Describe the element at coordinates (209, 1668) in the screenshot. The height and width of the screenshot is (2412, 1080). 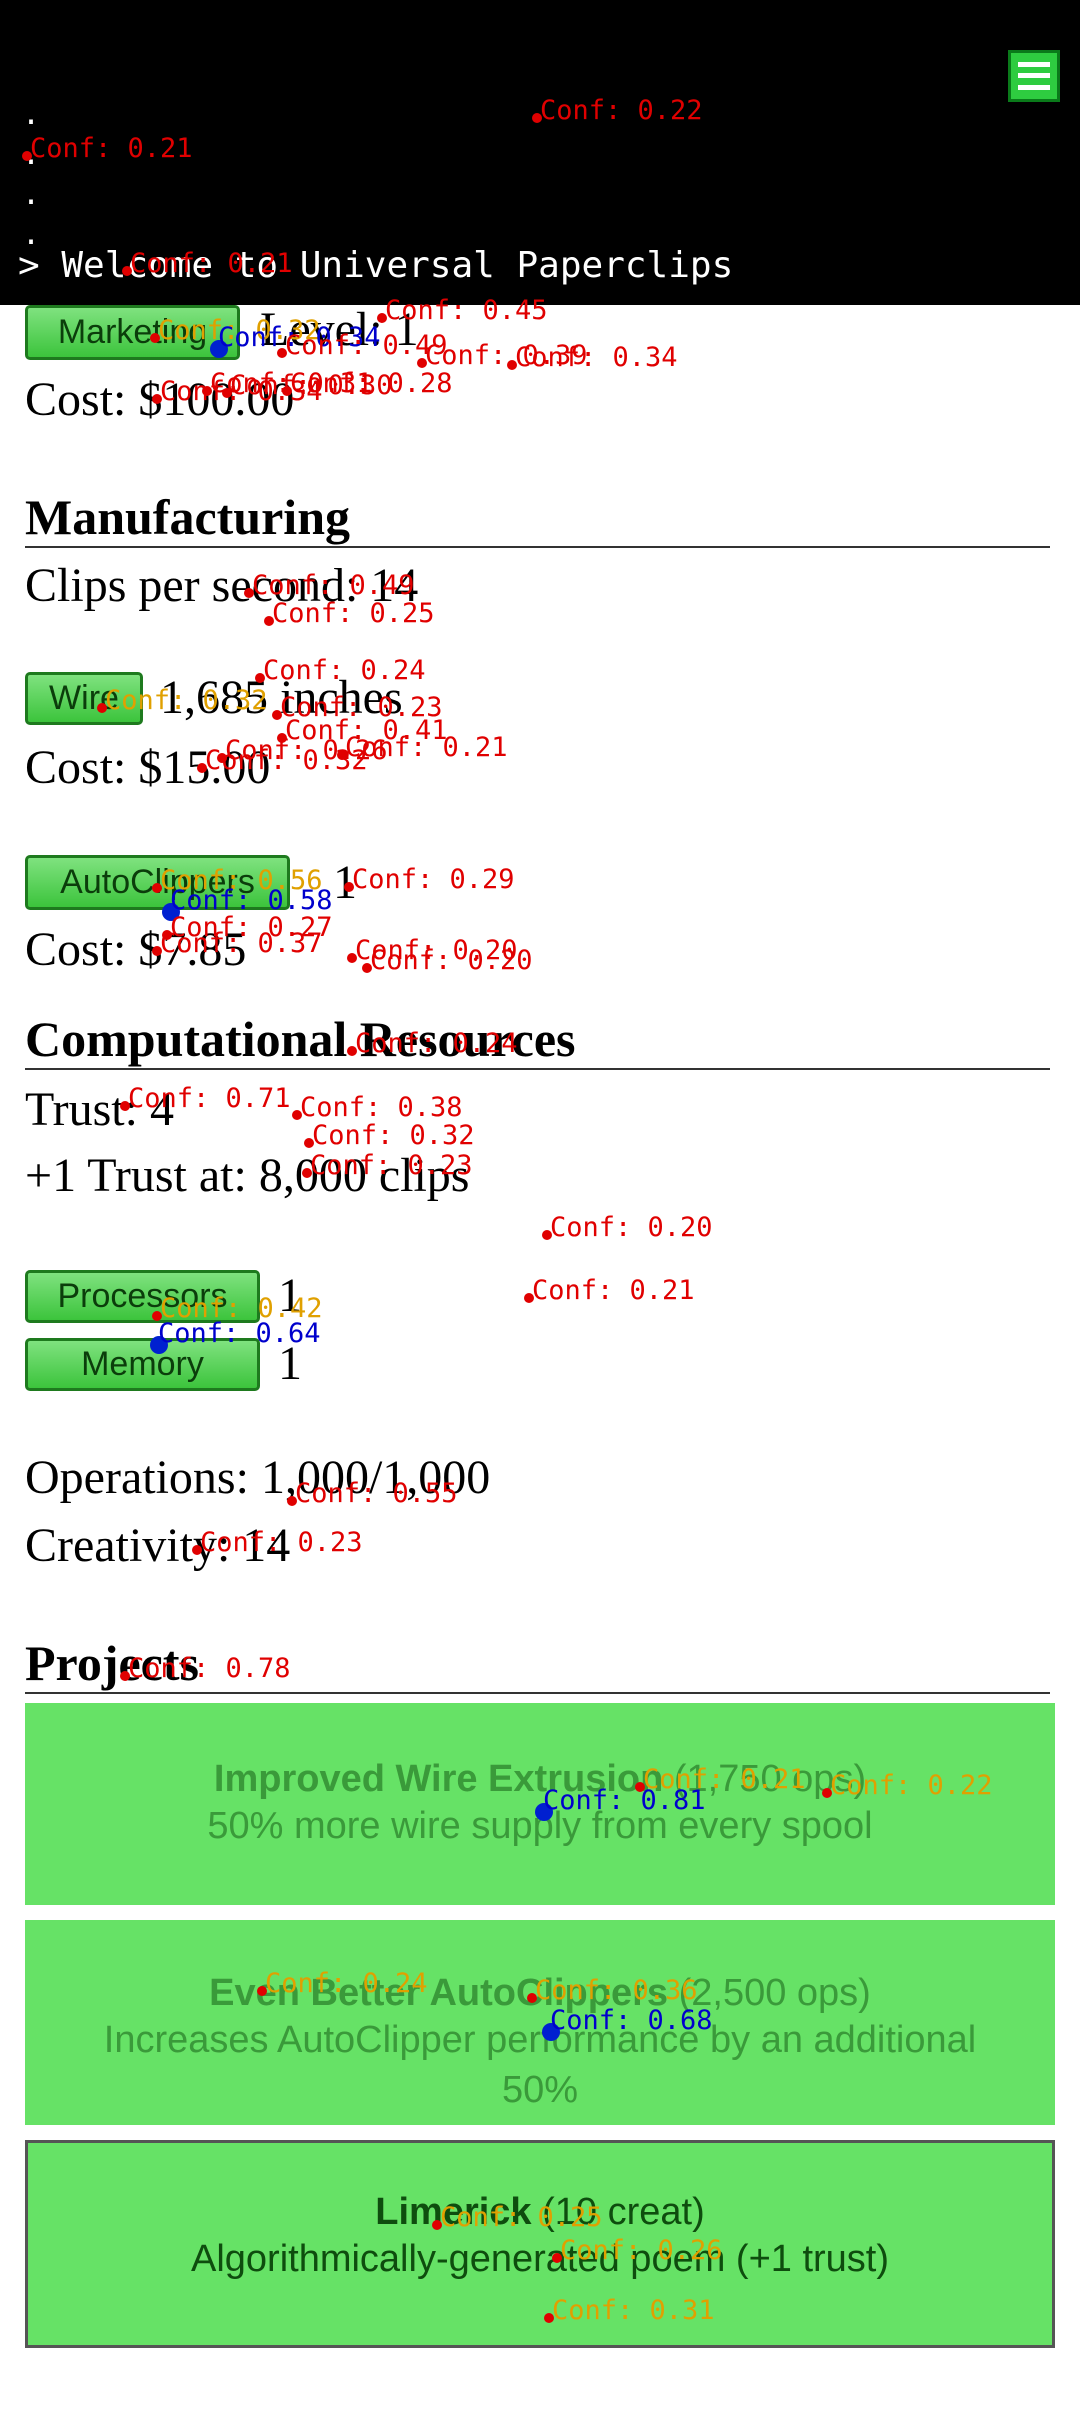
I see `confidence-label: Conf: 0.78` at that location.